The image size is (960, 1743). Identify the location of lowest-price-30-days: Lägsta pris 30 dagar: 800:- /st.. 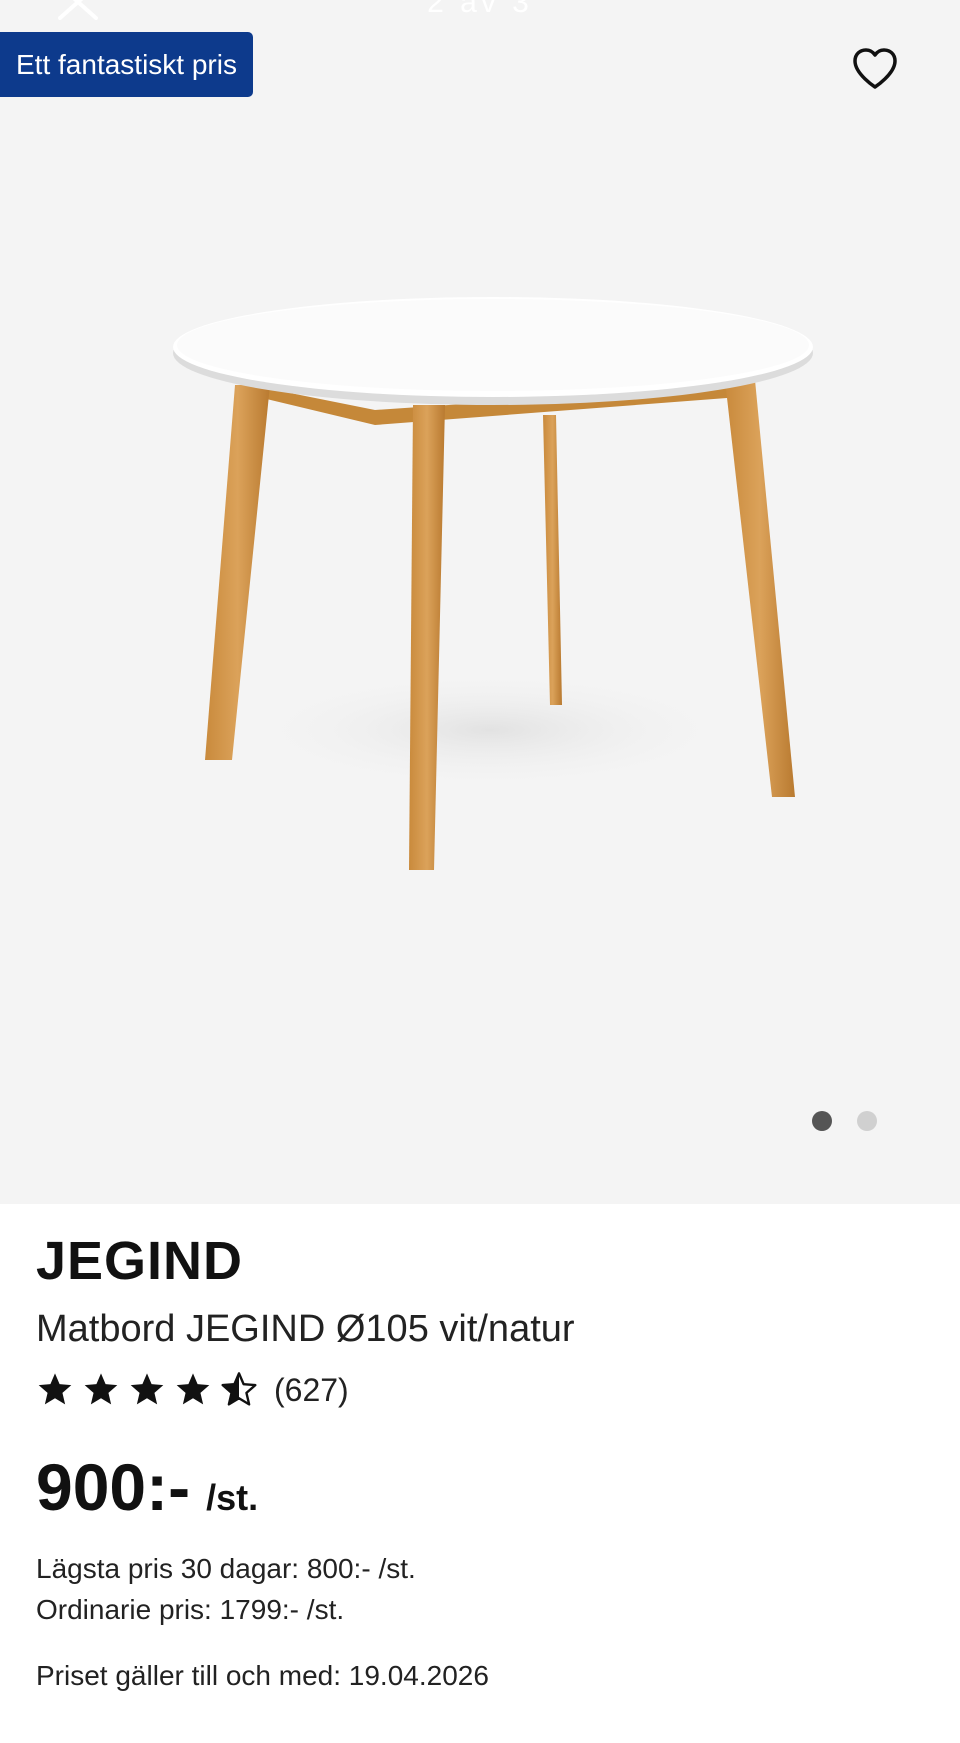
(226, 1568).